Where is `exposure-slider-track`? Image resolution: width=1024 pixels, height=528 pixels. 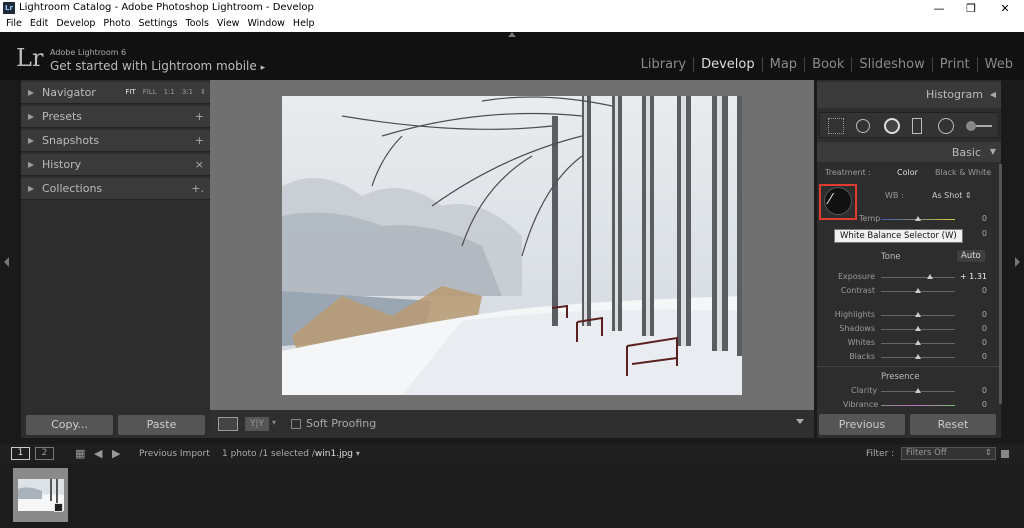
exposure-slider-track is located at coordinates (918, 277).